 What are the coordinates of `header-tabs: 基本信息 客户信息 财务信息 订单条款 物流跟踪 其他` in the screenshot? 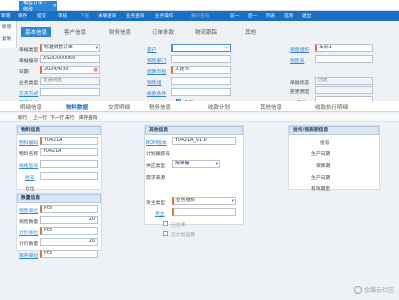 It's located at (208, 32).